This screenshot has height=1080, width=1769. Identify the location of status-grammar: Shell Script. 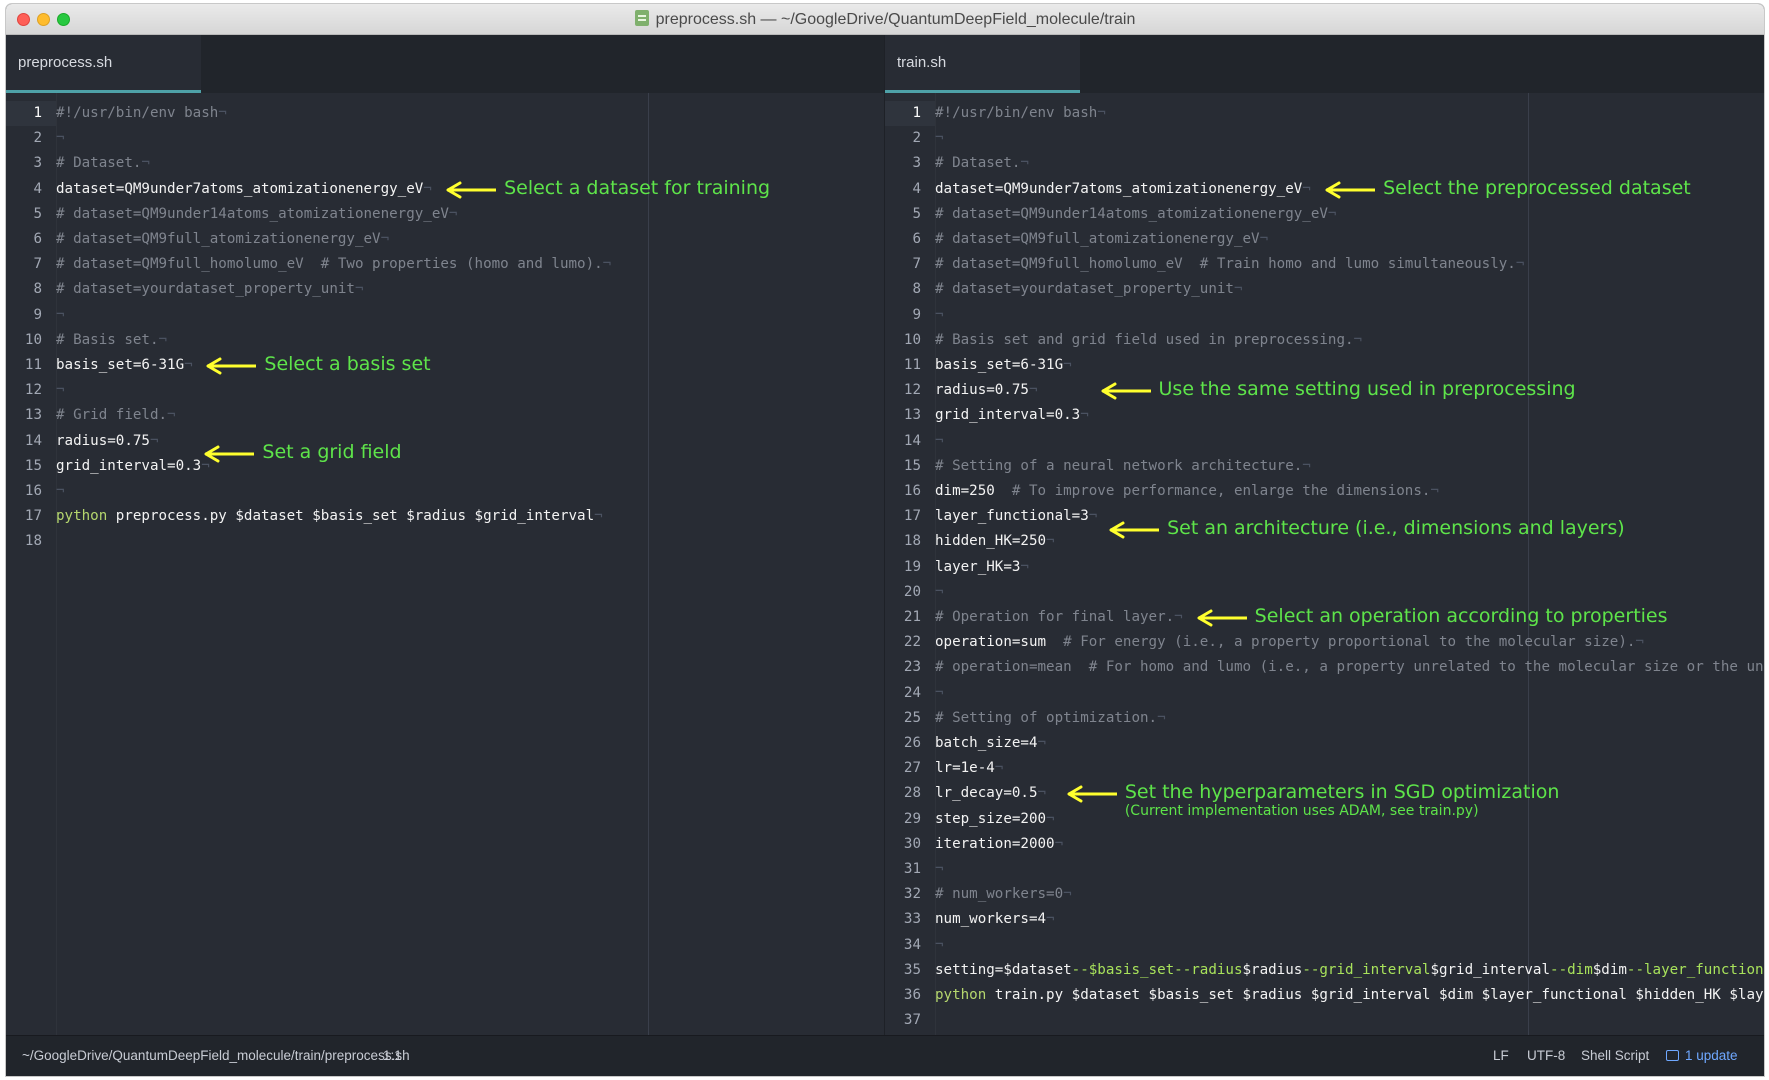
(1615, 1055).